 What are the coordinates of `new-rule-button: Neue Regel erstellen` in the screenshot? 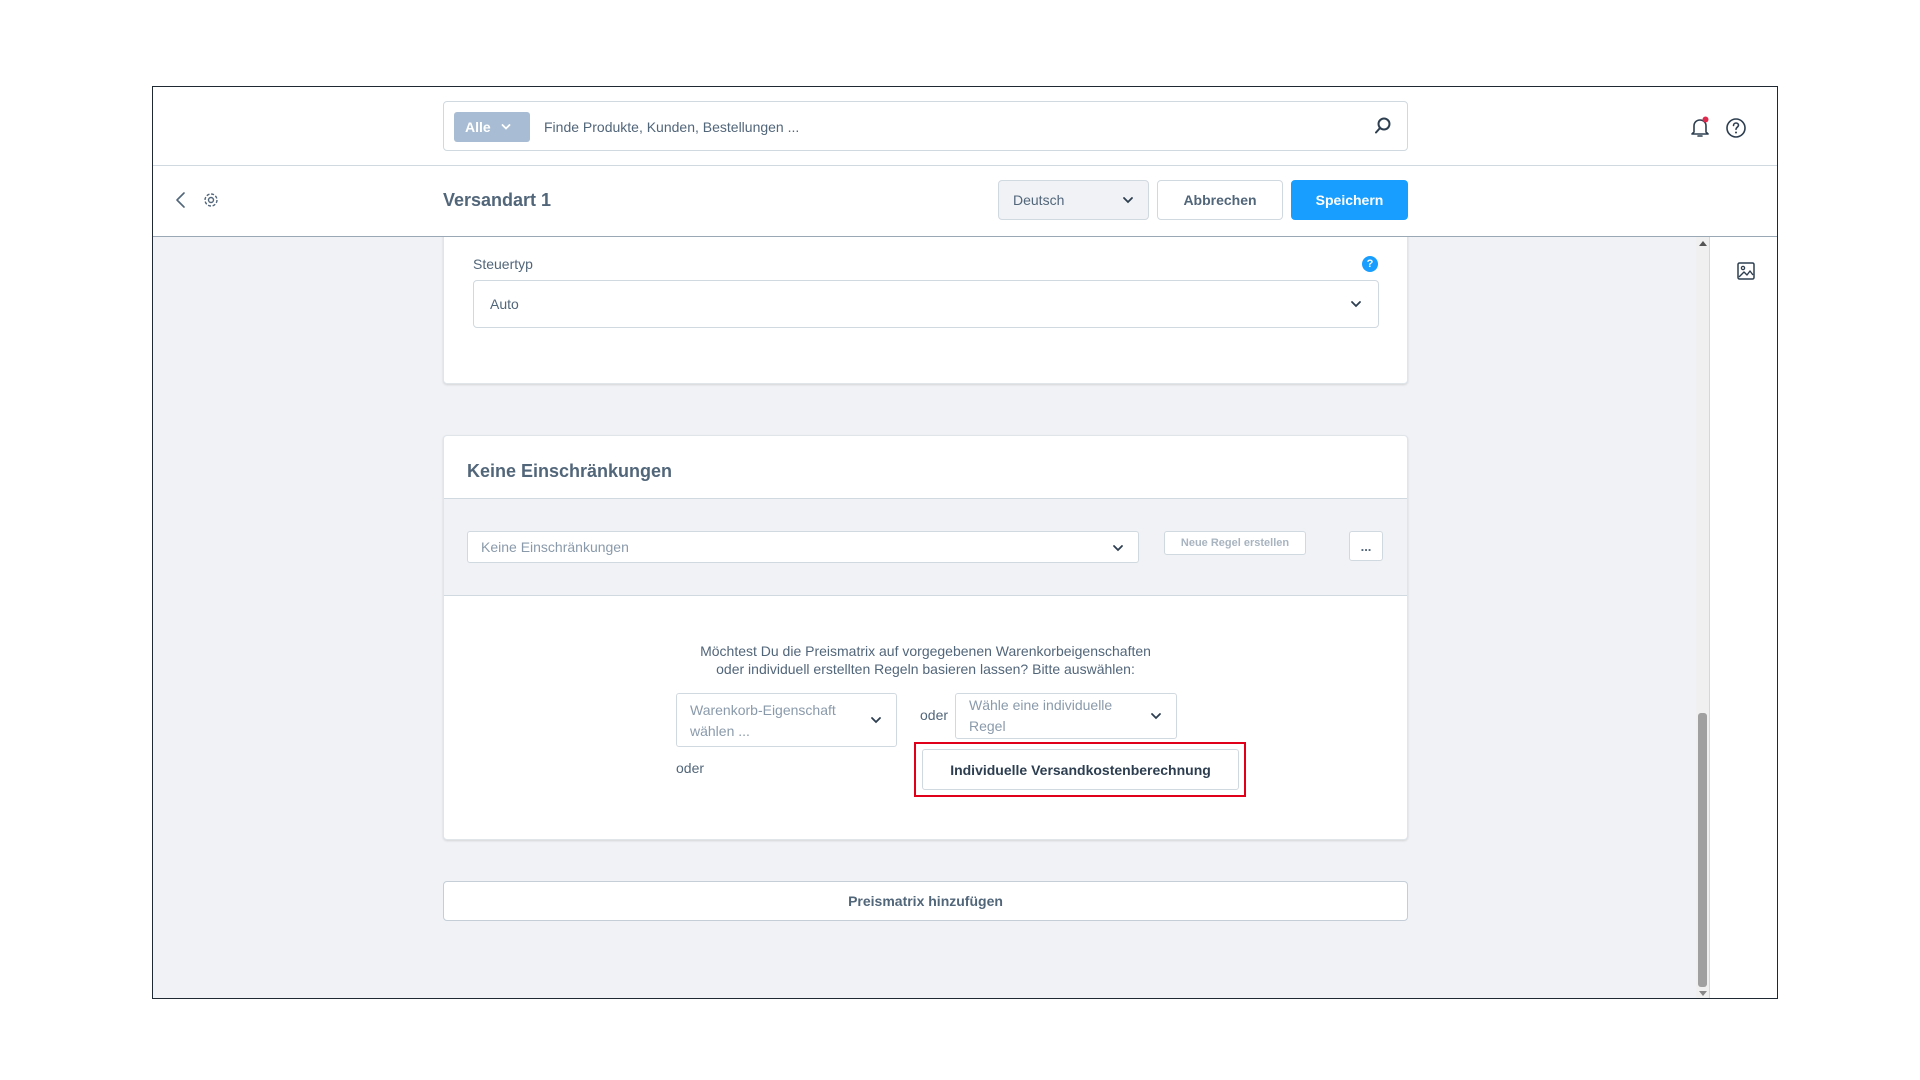 It's located at (1235, 543).